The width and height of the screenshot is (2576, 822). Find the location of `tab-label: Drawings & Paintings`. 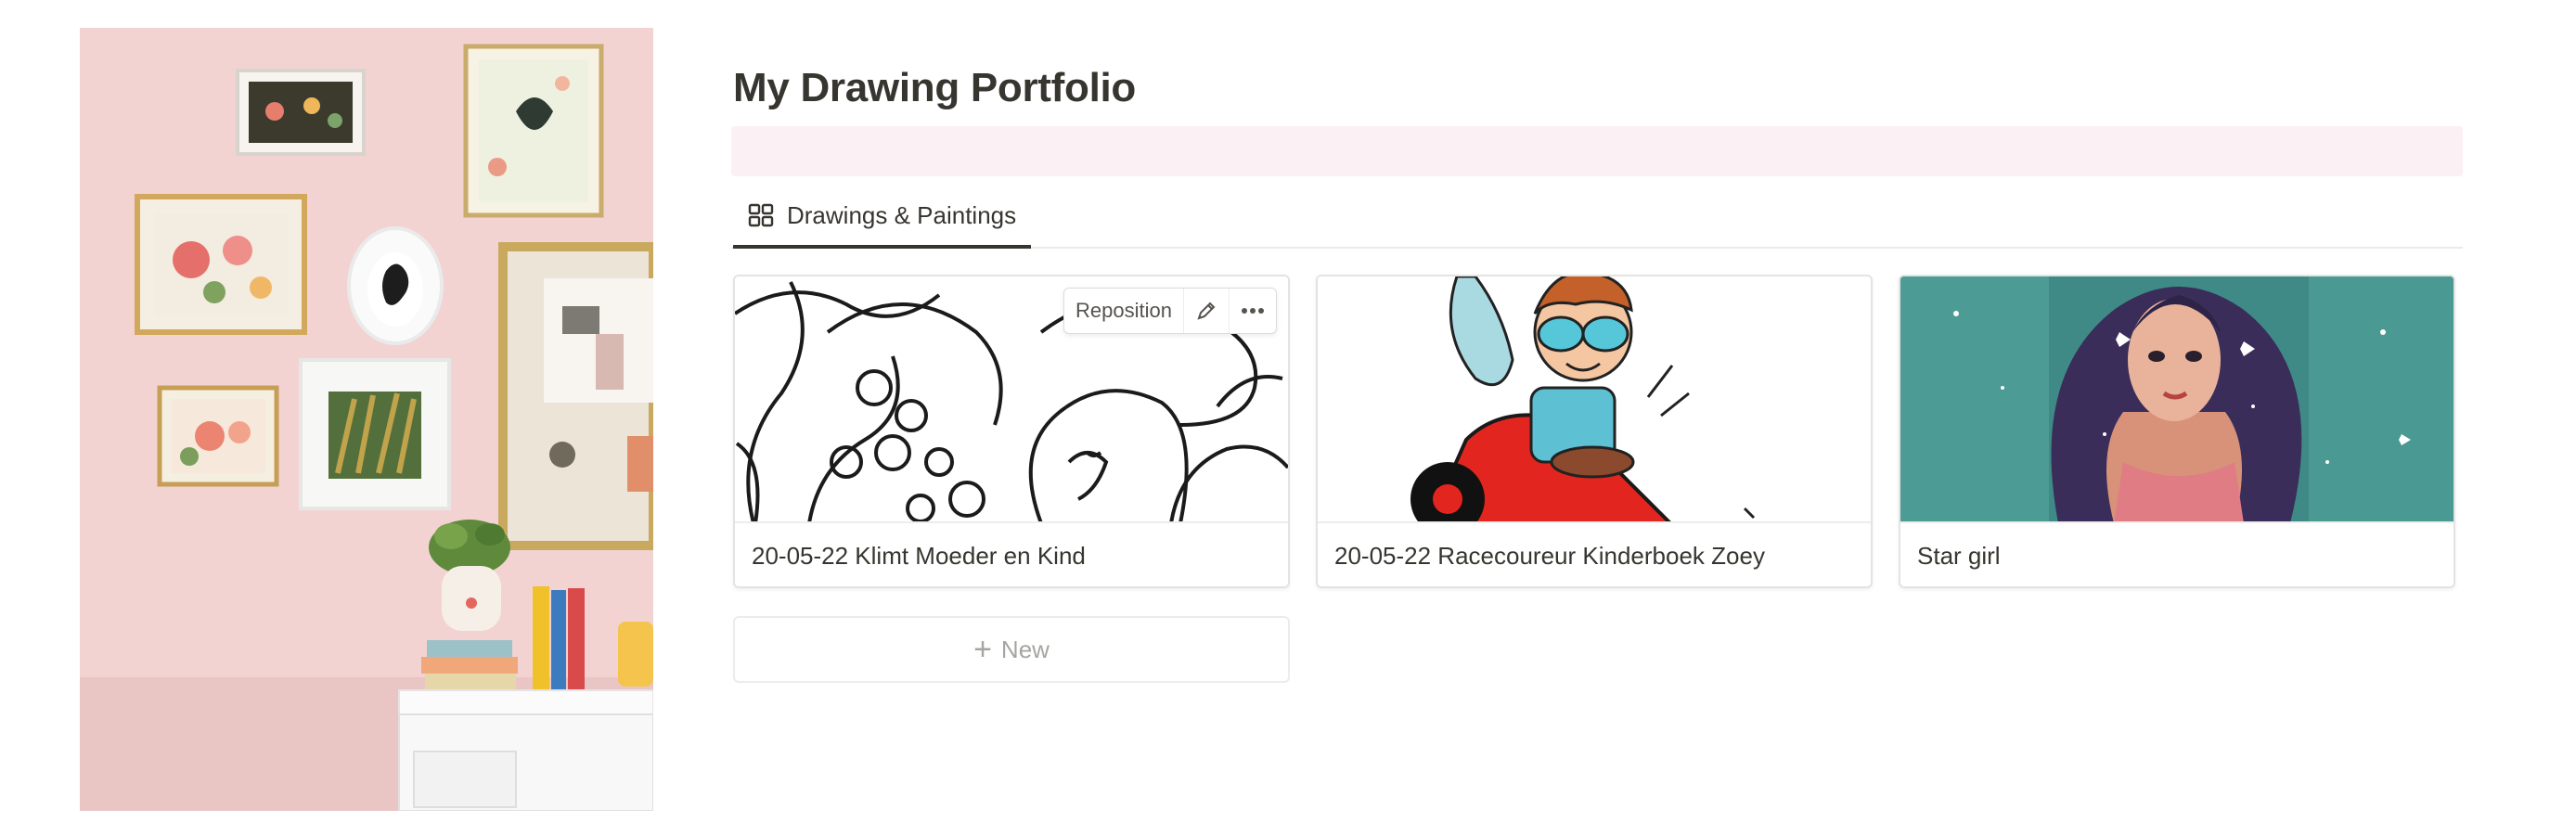

tab-label: Drawings & Paintings is located at coordinates (902, 214).